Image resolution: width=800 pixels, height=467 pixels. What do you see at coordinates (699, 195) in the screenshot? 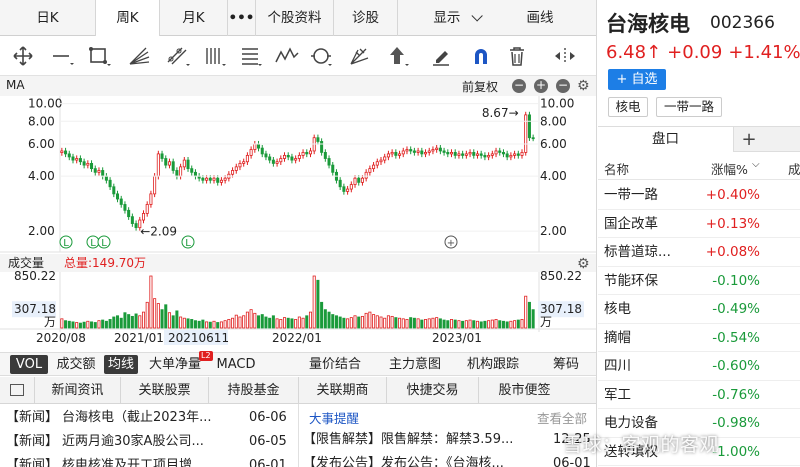
I see `table-row: 一带一路 +0.40%` at bounding box center [699, 195].